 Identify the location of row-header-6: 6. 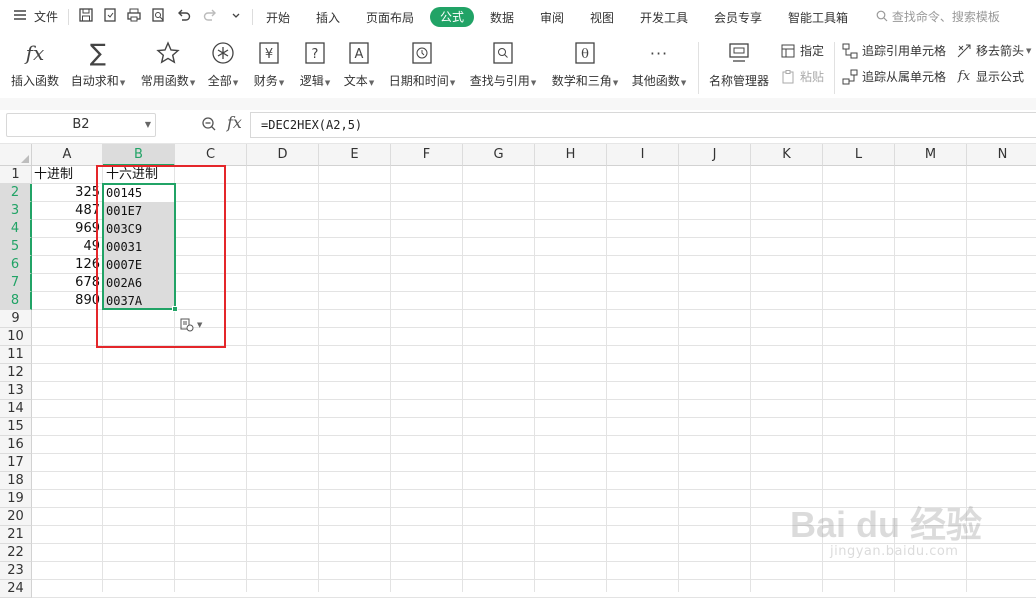
(16, 265).